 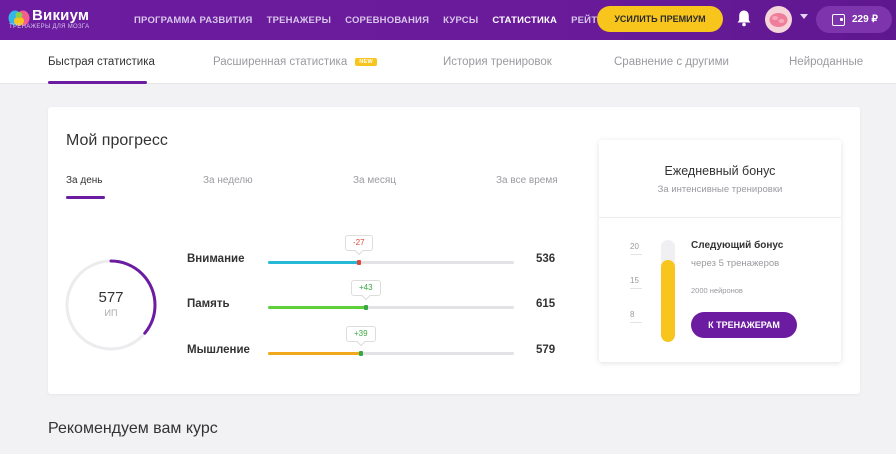 What do you see at coordinates (117, 140) in the screenshot?
I see `progress-title: Мой прогресс` at bounding box center [117, 140].